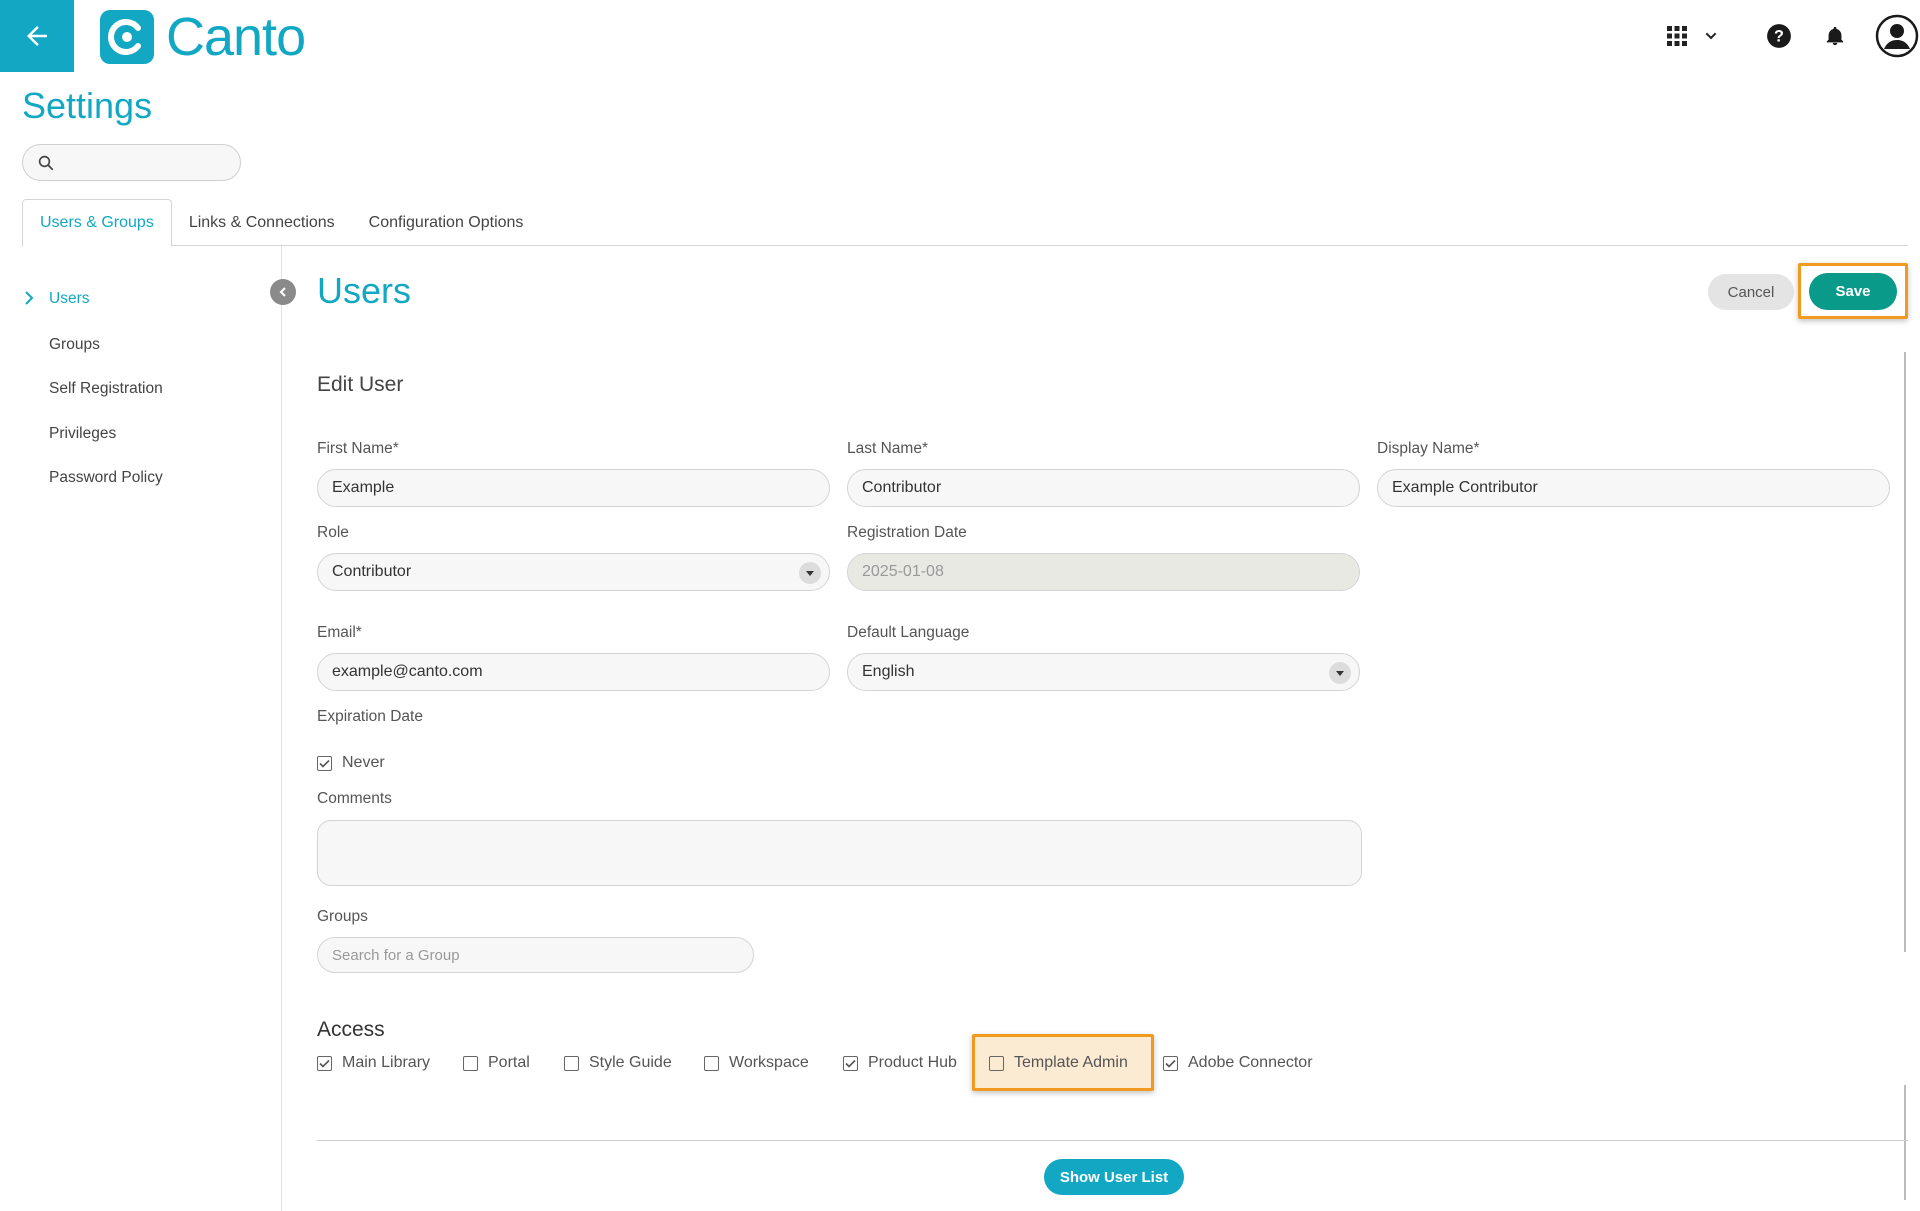 The width and height of the screenshot is (1920, 1211). What do you see at coordinates (1428, 448) in the screenshot?
I see `display-name-label: Display Name*` at bounding box center [1428, 448].